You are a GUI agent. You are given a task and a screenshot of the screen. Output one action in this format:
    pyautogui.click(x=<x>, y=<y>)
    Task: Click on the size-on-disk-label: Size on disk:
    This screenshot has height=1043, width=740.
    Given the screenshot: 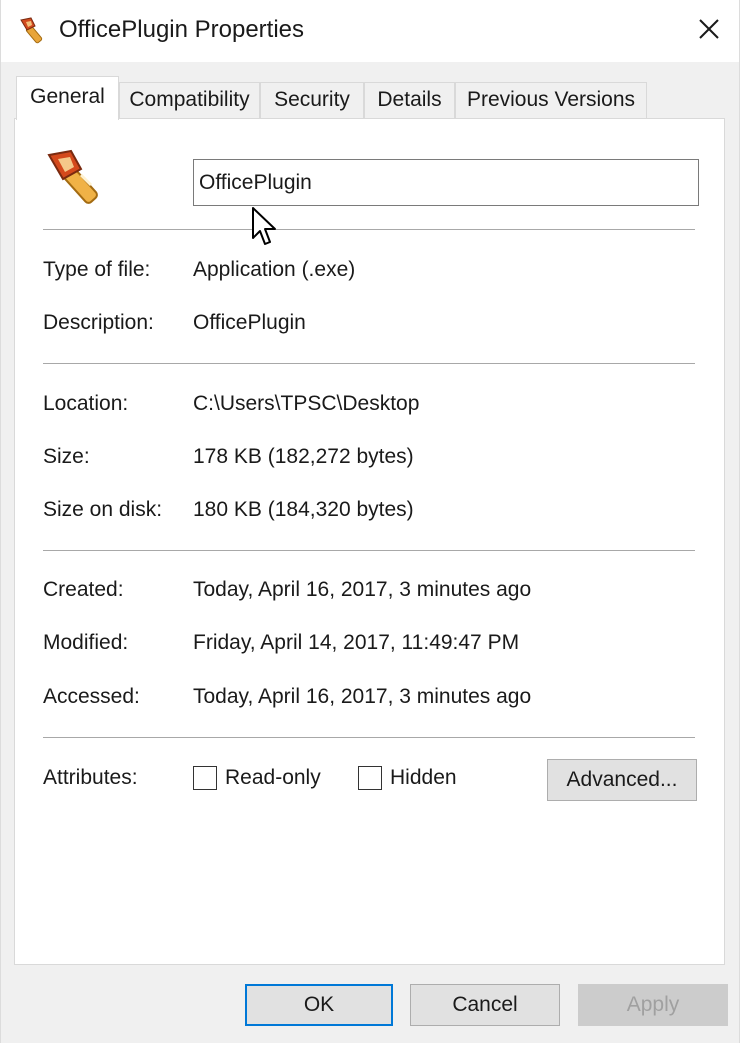 What is the action you would take?
    pyautogui.click(x=103, y=509)
    